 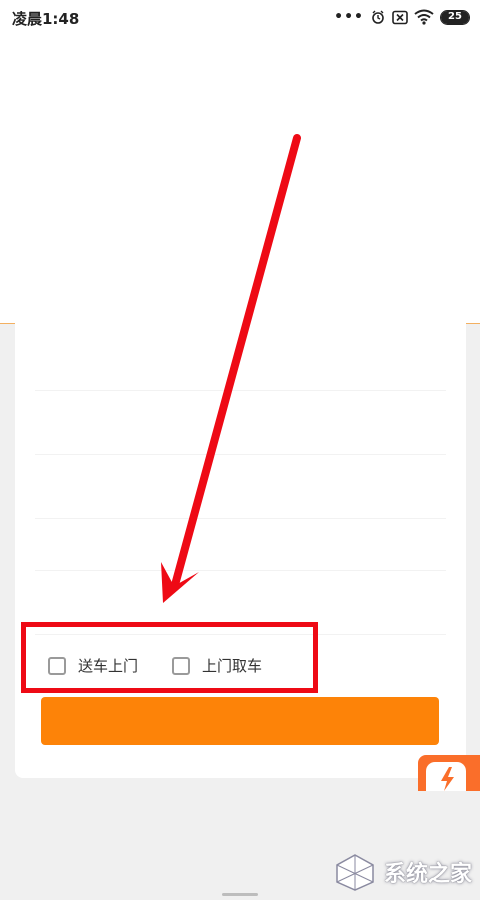 I want to click on watermark-logo, so click(x=355, y=872).